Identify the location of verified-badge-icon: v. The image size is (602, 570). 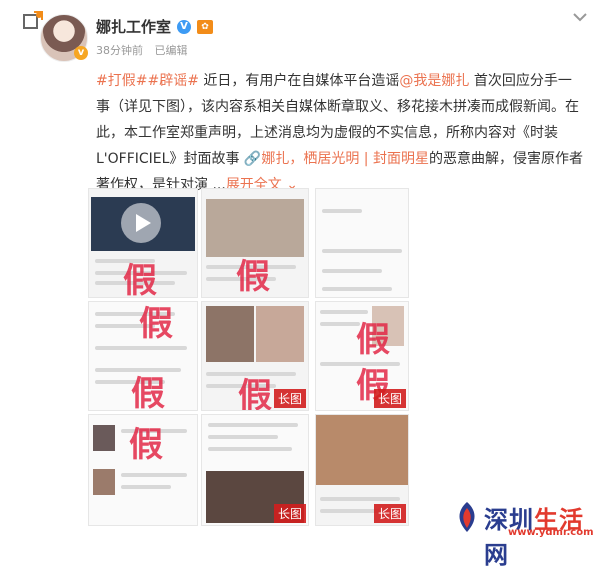
(81, 53).